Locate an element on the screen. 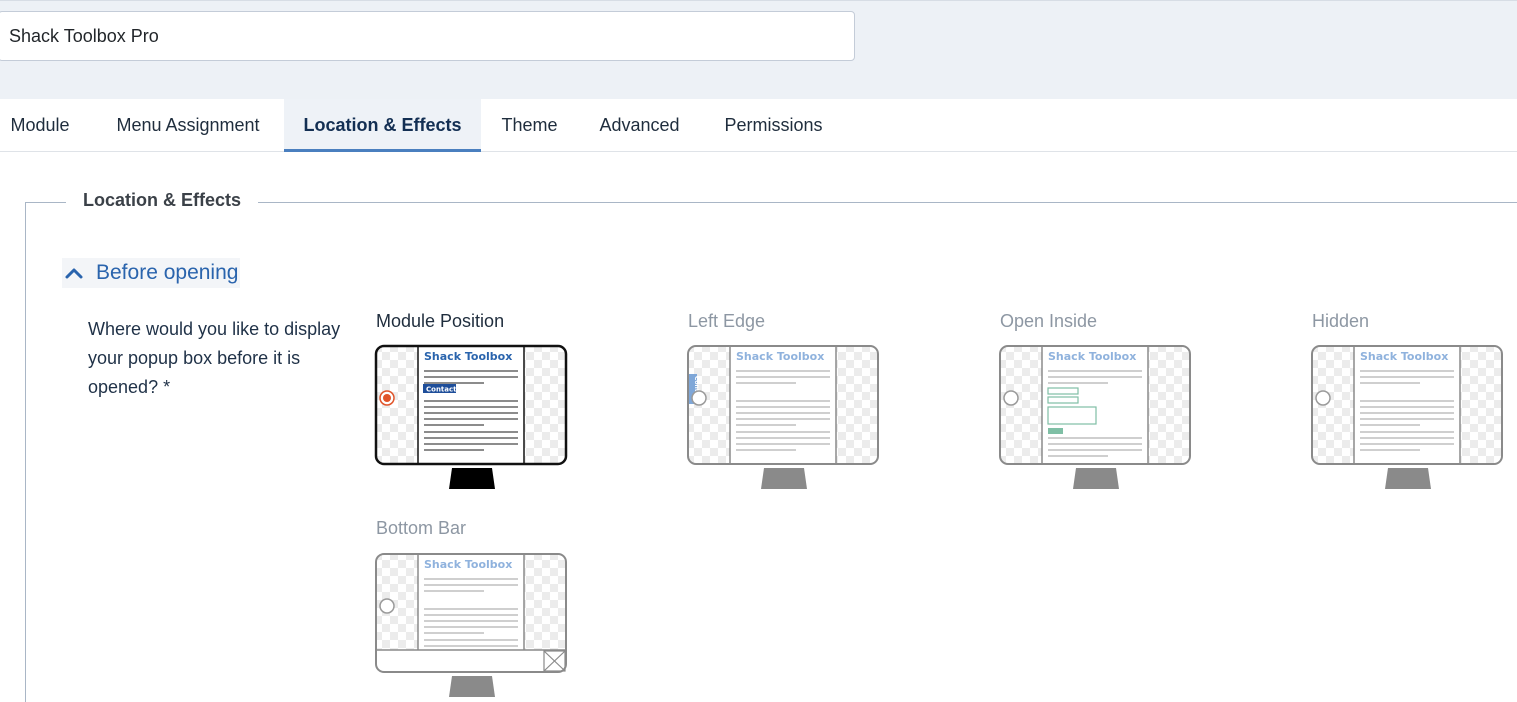 The image size is (1517, 702). preview-contact-button: Contact is located at coordinates (441, 390).